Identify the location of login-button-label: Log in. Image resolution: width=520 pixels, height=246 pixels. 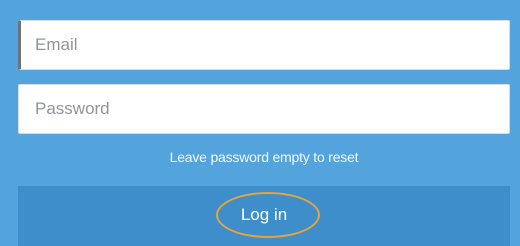
(264, 214).